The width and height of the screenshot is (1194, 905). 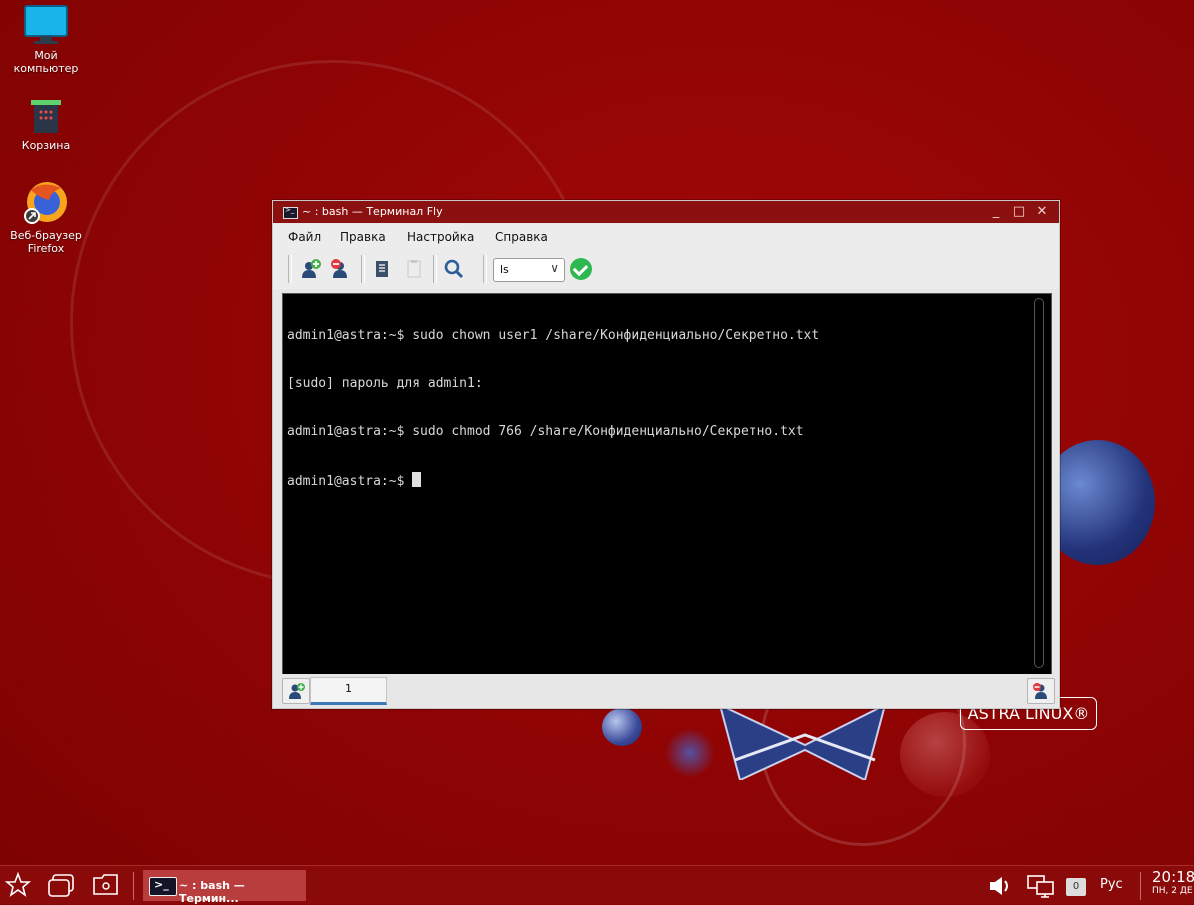 What do you see at coordinates (417, 479) in the screenshot?
I see `terminal-cursor` at bounding box center [417, 479].